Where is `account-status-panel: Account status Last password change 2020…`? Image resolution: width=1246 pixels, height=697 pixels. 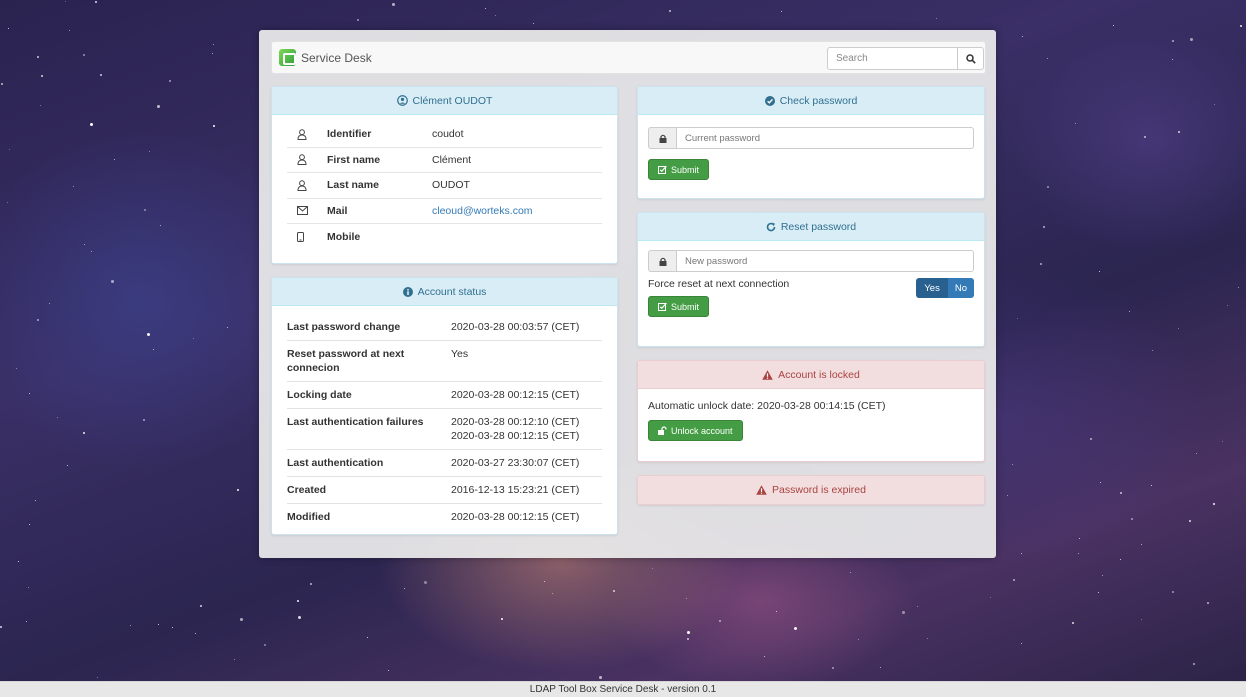
account-status-panel: Account status Last password change 2020… is located at coordinates (444, 406).